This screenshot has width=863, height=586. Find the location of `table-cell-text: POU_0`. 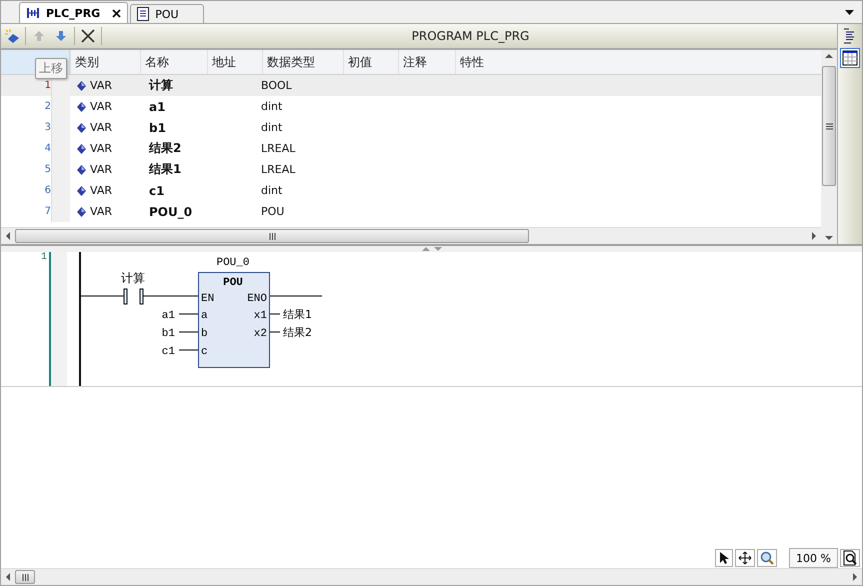

table-cell-text: POU_0 is located at coordinates (171, 211).